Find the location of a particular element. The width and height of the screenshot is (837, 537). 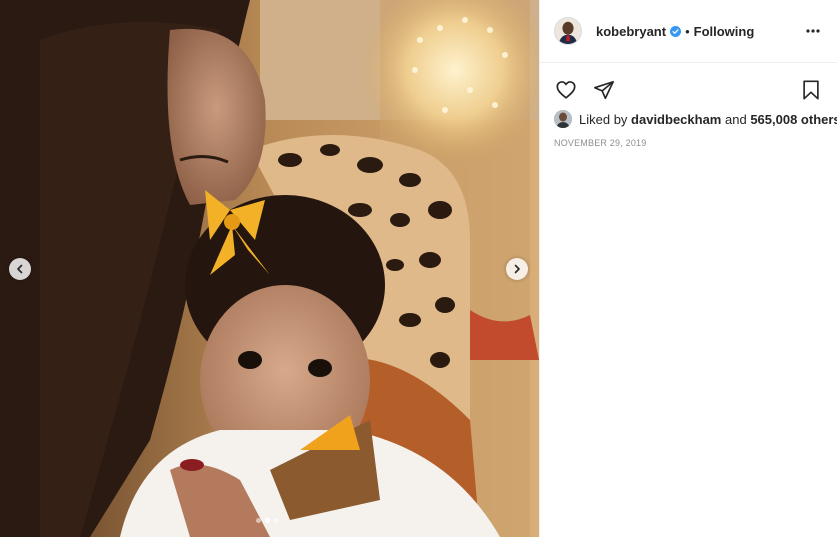

post-date: NOVEMBER 29, 2019 is located at coordinates (600, 143).